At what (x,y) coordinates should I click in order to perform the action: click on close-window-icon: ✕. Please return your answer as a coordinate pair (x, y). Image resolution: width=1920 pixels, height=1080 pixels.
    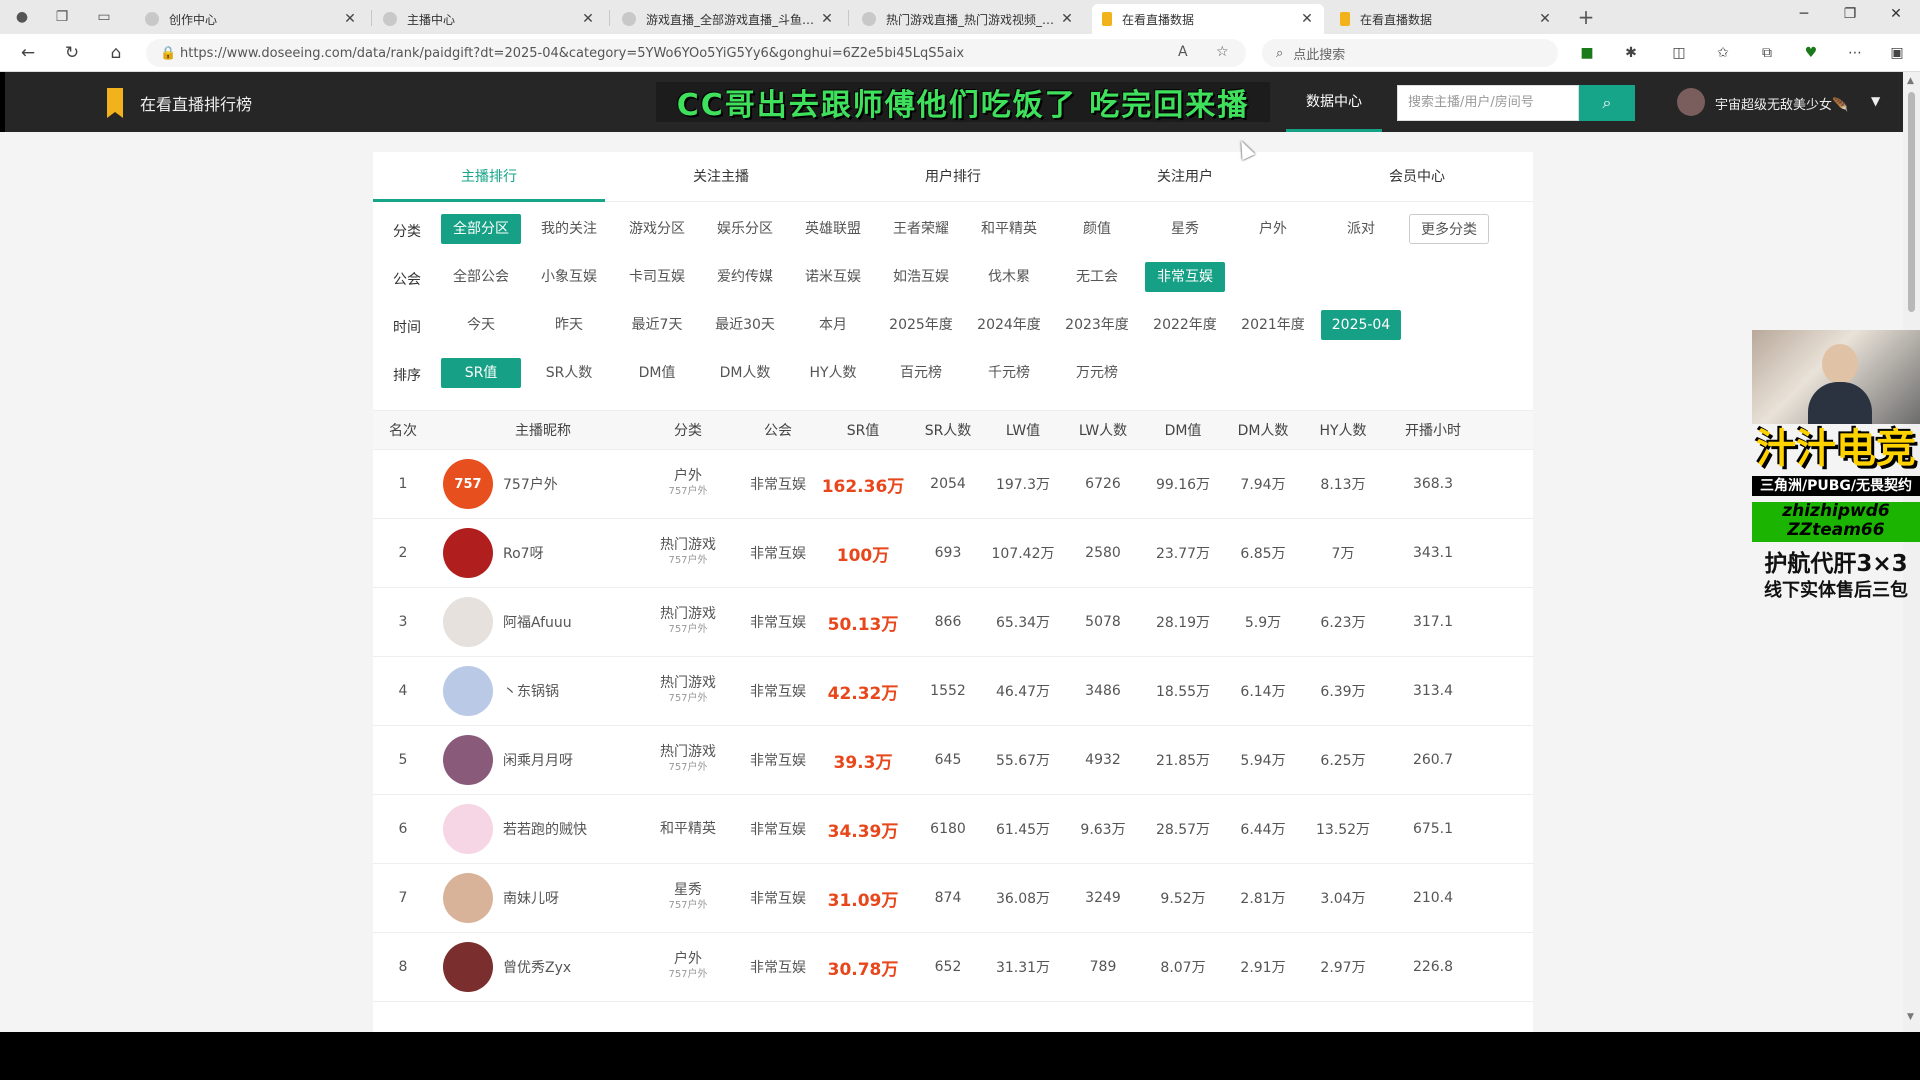
    Looking at the image, I should click on (1896, 14).